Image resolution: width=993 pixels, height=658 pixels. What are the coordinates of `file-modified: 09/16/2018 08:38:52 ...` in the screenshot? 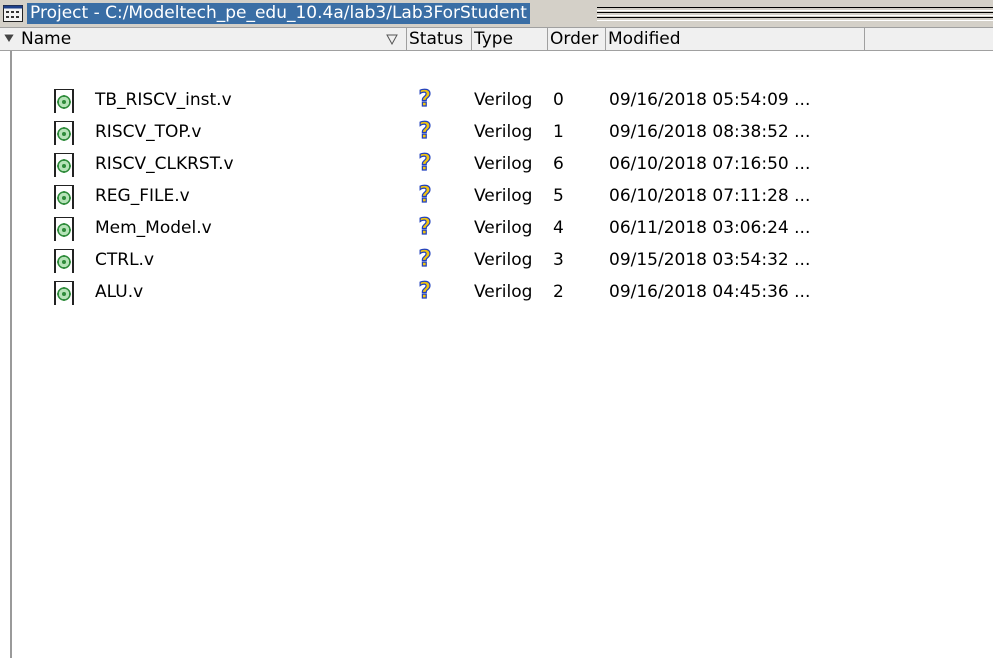 It's located at (710, 132).